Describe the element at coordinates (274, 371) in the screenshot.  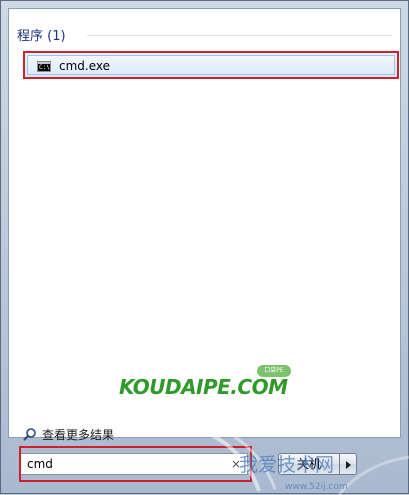
I see `koudaipe-logo-badge: 口袋PE` at that location.